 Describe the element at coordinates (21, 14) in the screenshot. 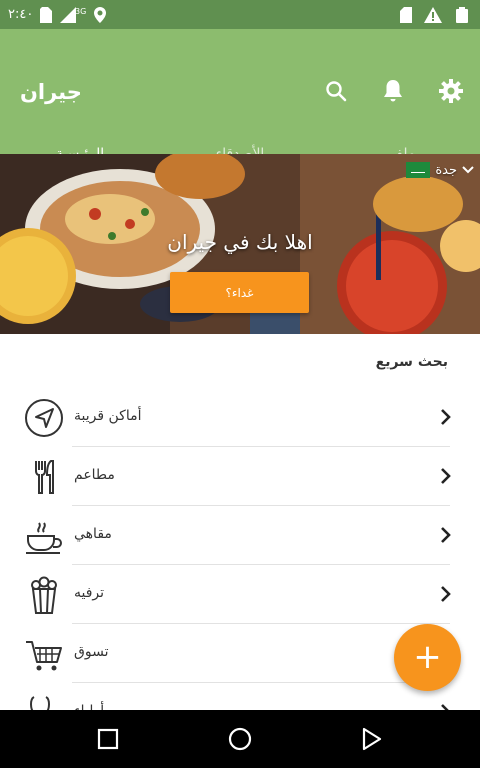

I see `status-time: ٢:٤٠` at that location.